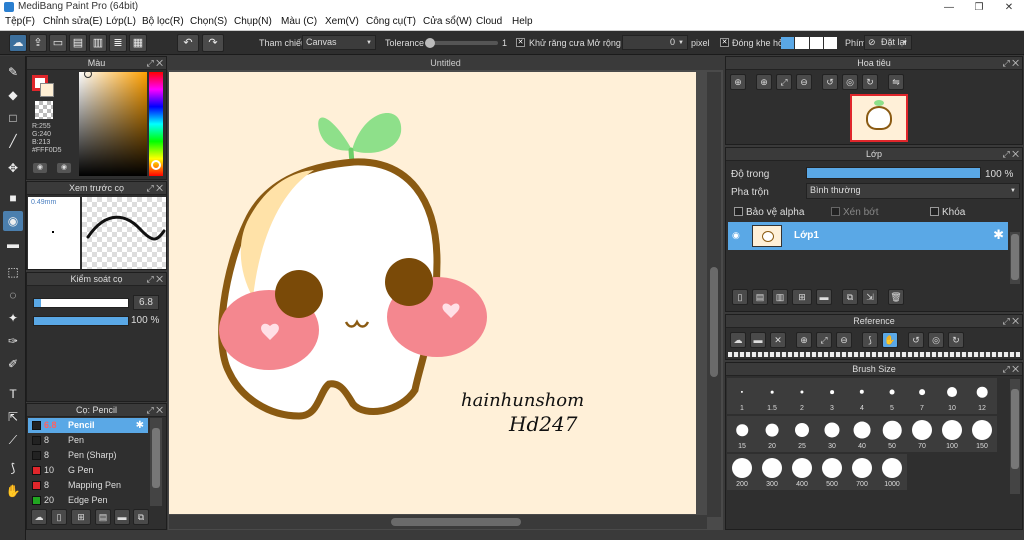  What do you see at coordinates (979, 7) in the screenshot?
I see `maximize-button: ❐` at bounding box center [979, 7].